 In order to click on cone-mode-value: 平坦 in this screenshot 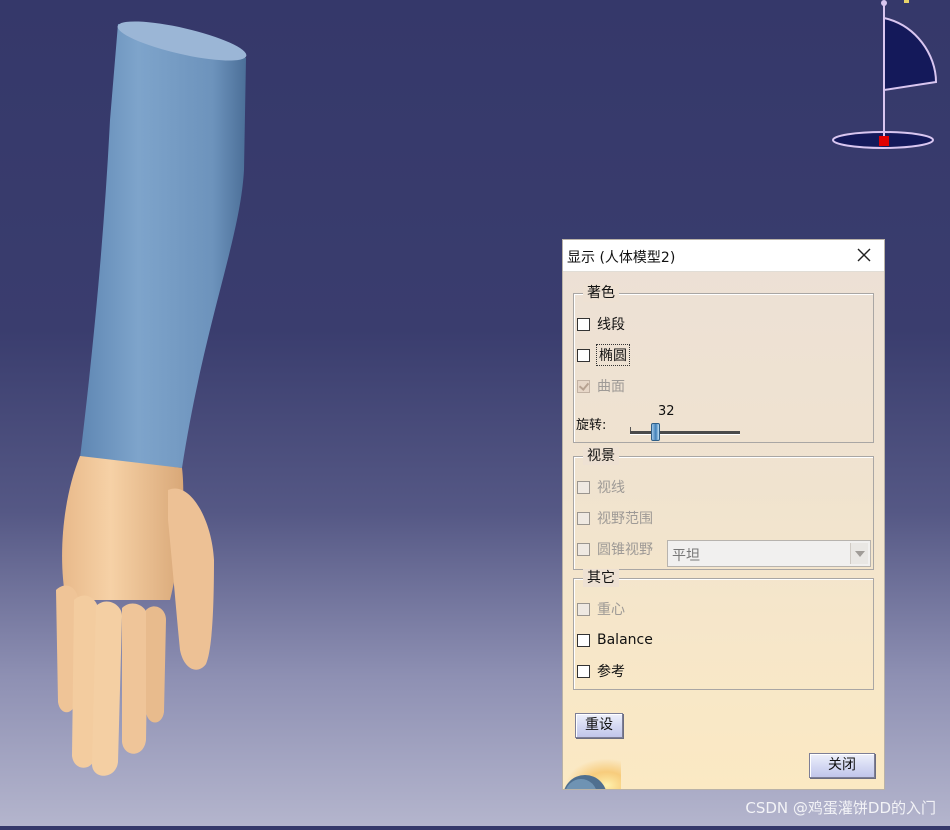, I will do `click(686, 556)`.